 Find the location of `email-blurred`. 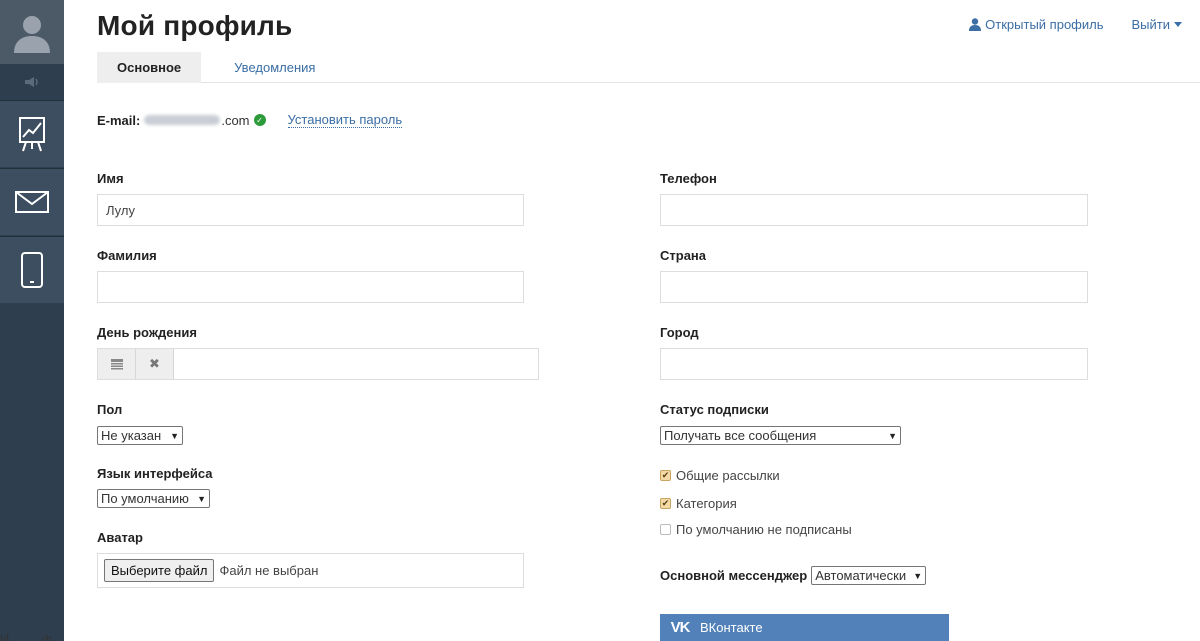

email-blurred is located at coordinates (182, 120).